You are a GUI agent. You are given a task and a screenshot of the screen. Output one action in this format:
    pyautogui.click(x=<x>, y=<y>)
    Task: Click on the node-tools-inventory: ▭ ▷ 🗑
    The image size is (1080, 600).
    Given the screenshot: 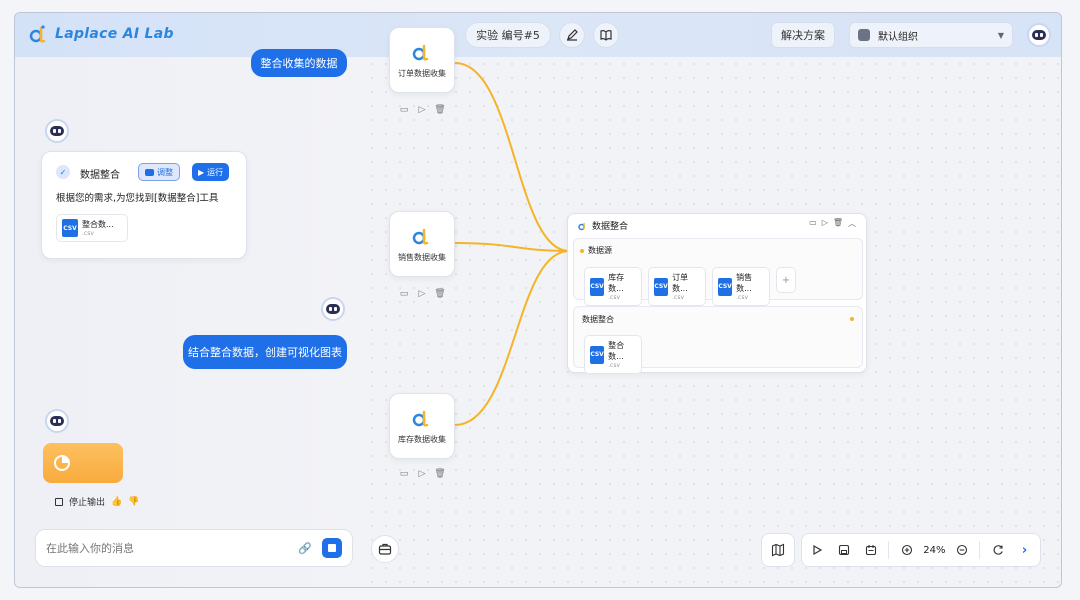 What is the action you would take?
    pyautogui.click(x=422, y=474)
    